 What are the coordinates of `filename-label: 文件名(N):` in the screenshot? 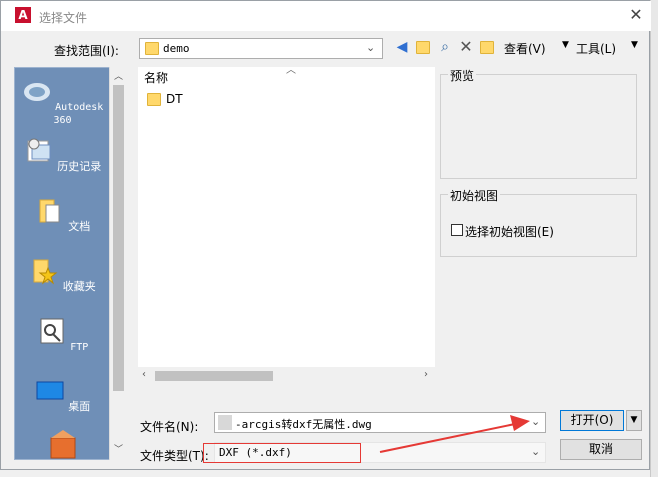 It's located at (169, 427).